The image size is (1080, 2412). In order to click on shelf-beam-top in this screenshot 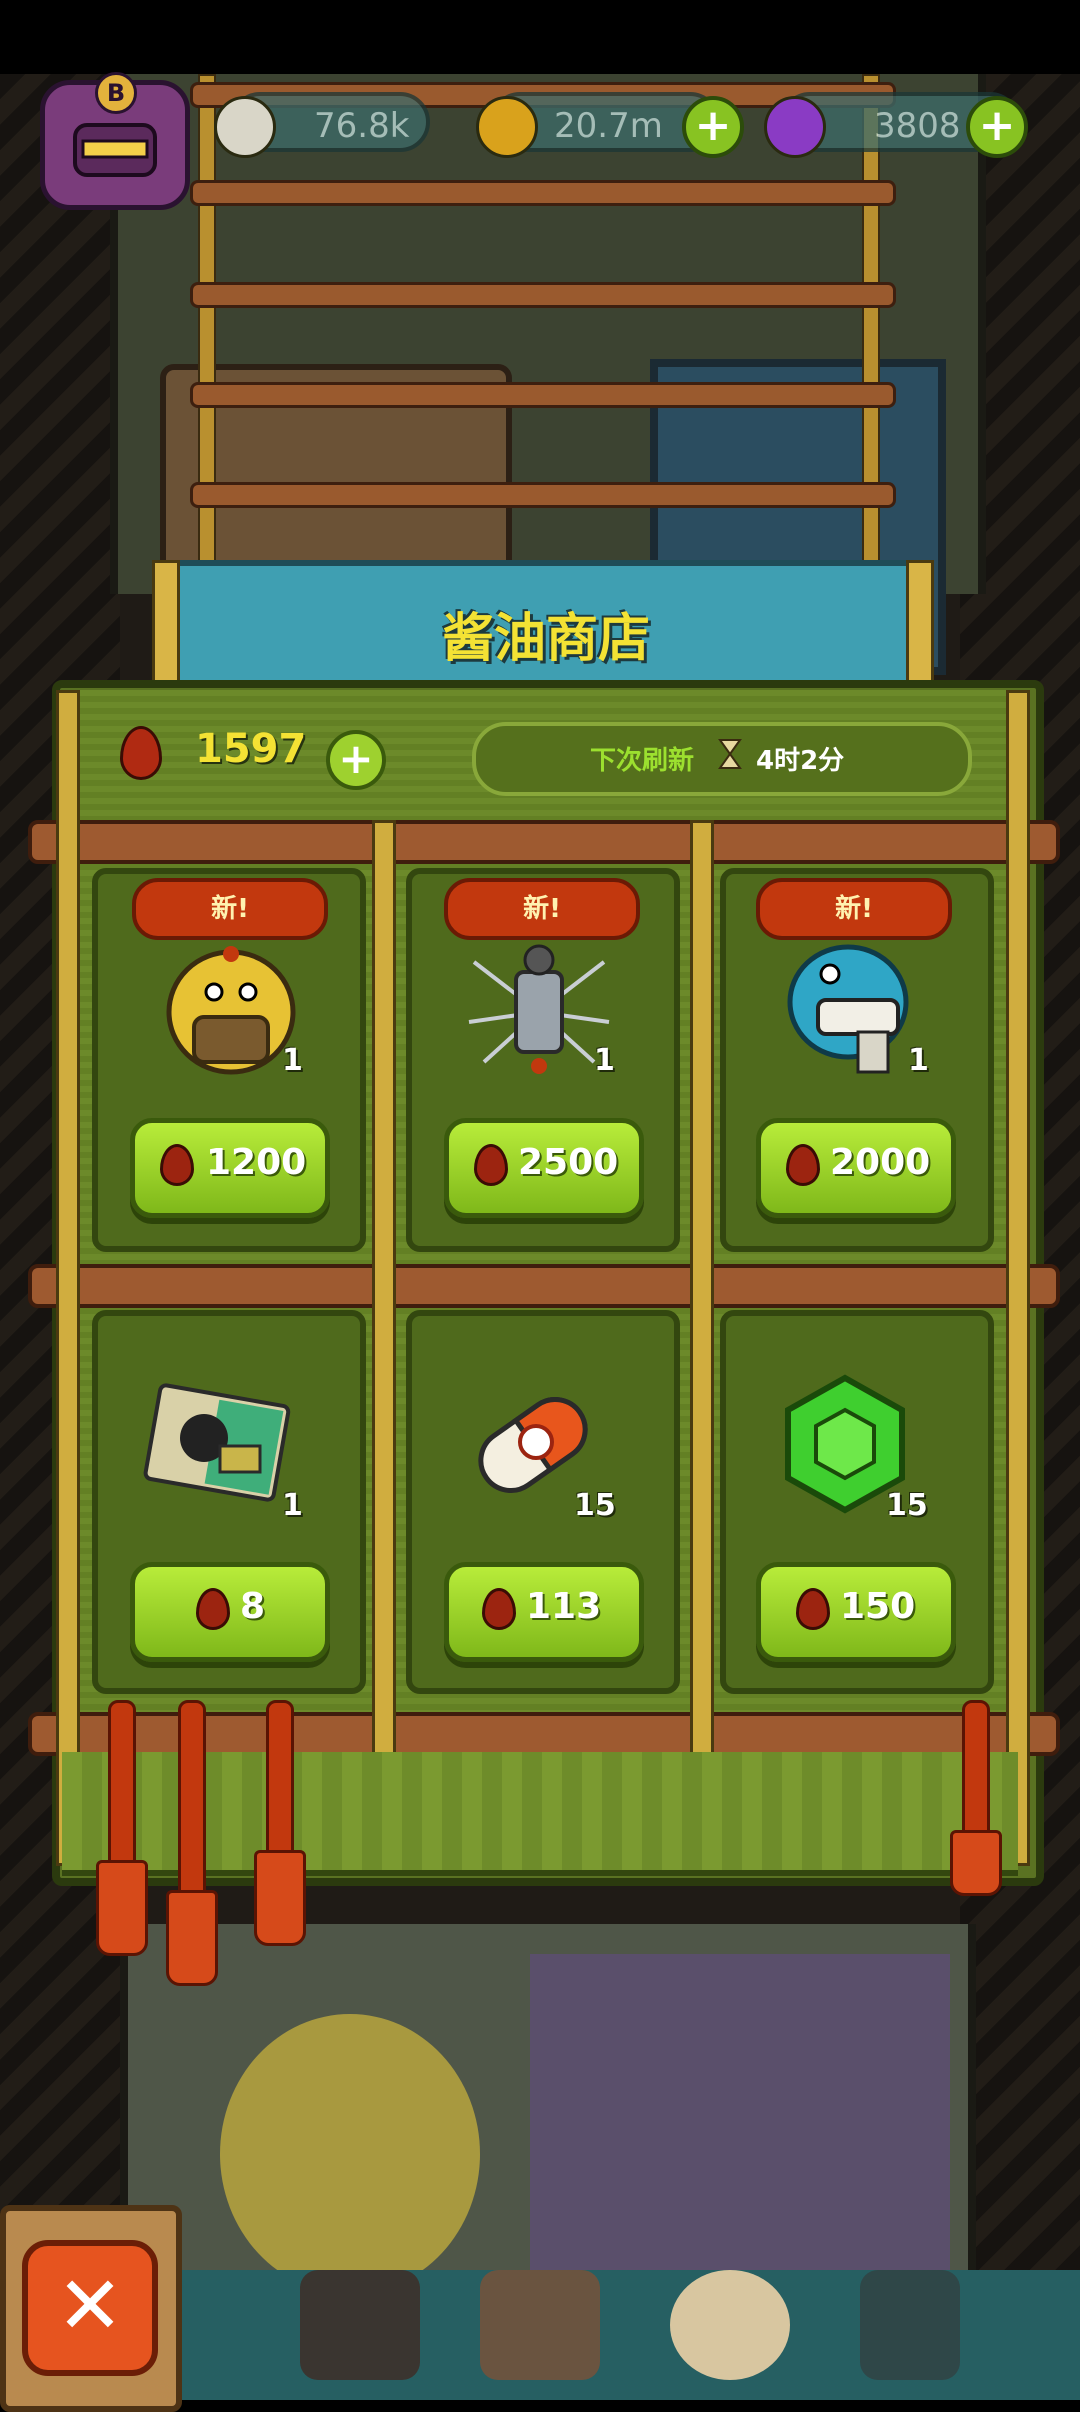, I will do `click(544, 842)`.